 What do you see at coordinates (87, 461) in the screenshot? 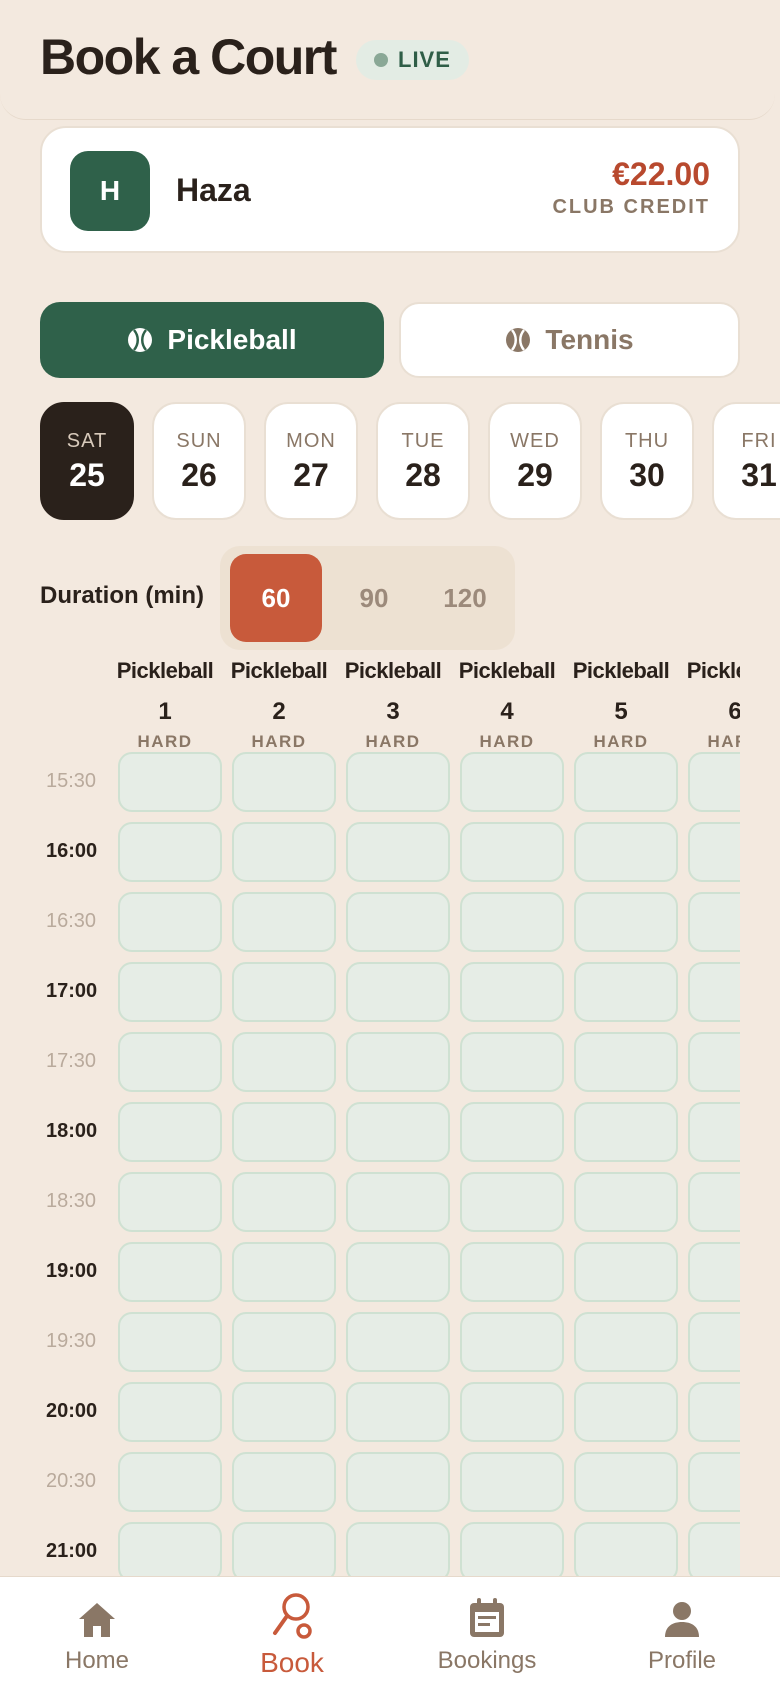
I see `day-chip-sat: SAT 25` at bounding box center [87, 461].